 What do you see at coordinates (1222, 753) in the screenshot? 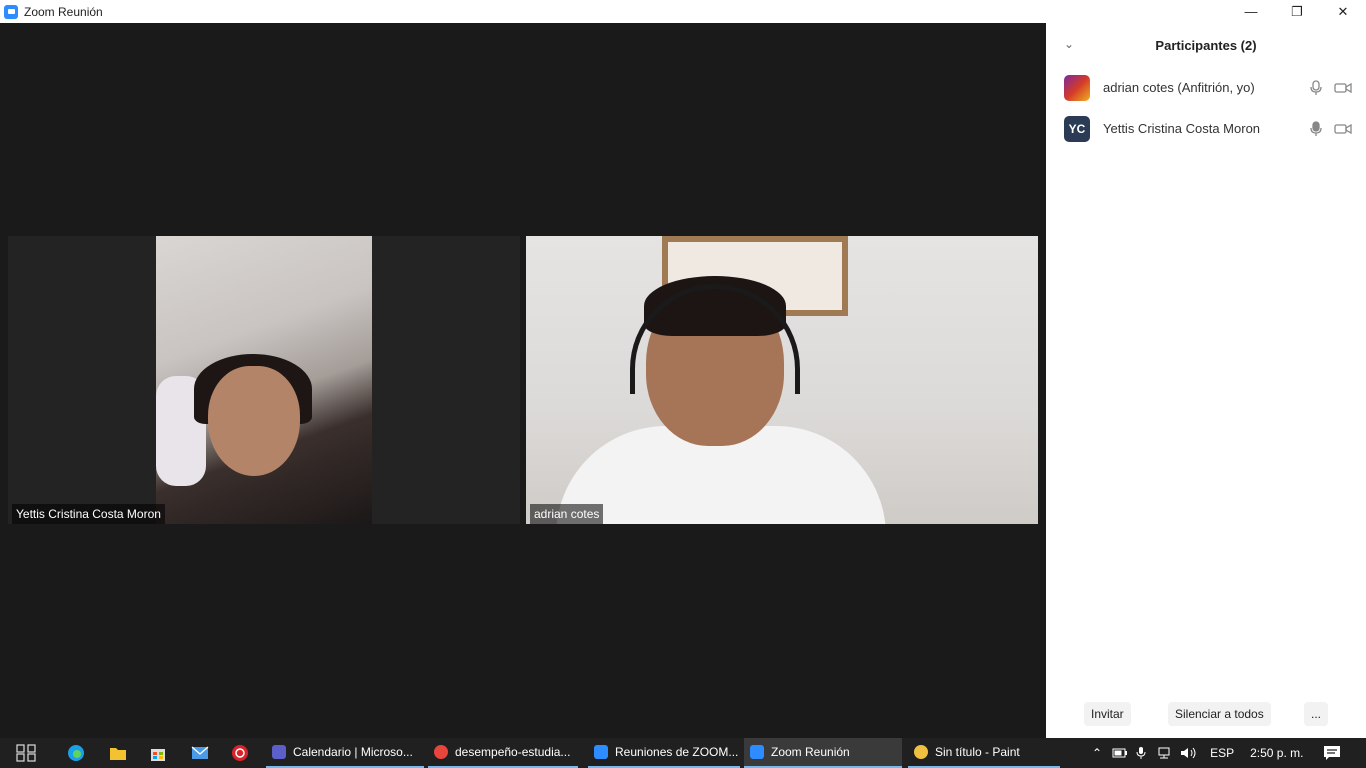
I see `language-indicator: ESP` at bounding box center [1222, 753].